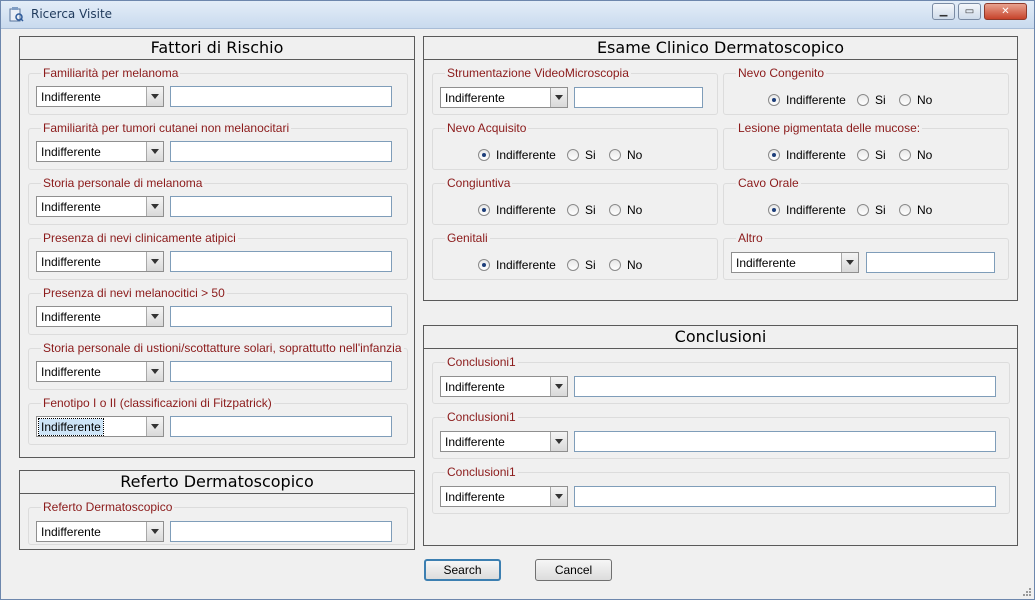  What do you see at coordinates (281, 261) in the screenshot?
I see `nevi-atipici-text` at bounding box center [281, 261].